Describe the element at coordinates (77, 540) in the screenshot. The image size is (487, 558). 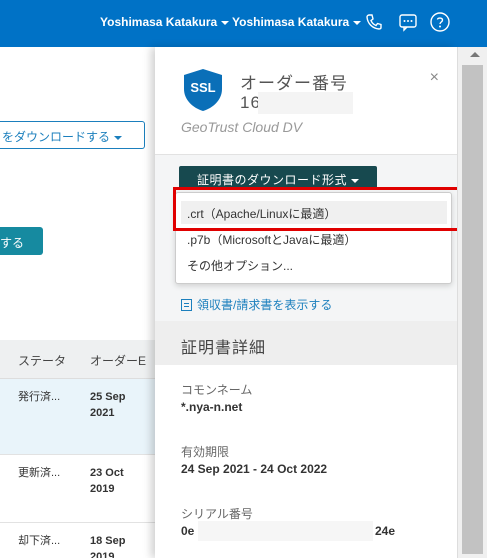
I see `table-row: 却下済... 18 Sep 2019` at that location.